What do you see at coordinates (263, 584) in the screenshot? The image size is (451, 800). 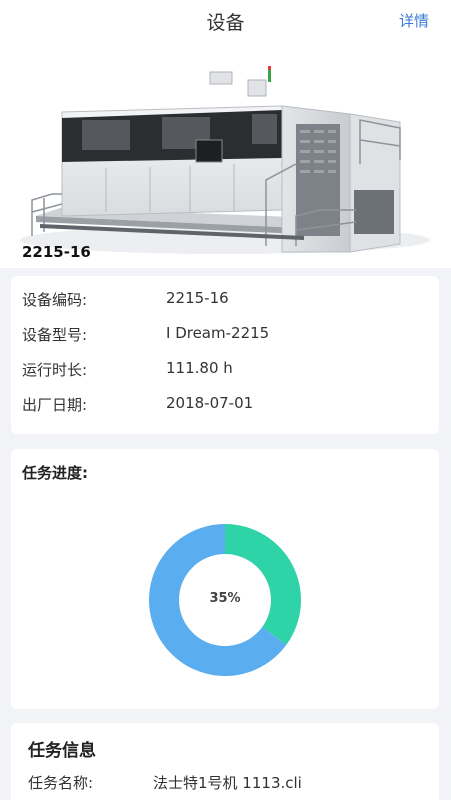 I see `progress-done-slice` at bounding box center [263, 584].